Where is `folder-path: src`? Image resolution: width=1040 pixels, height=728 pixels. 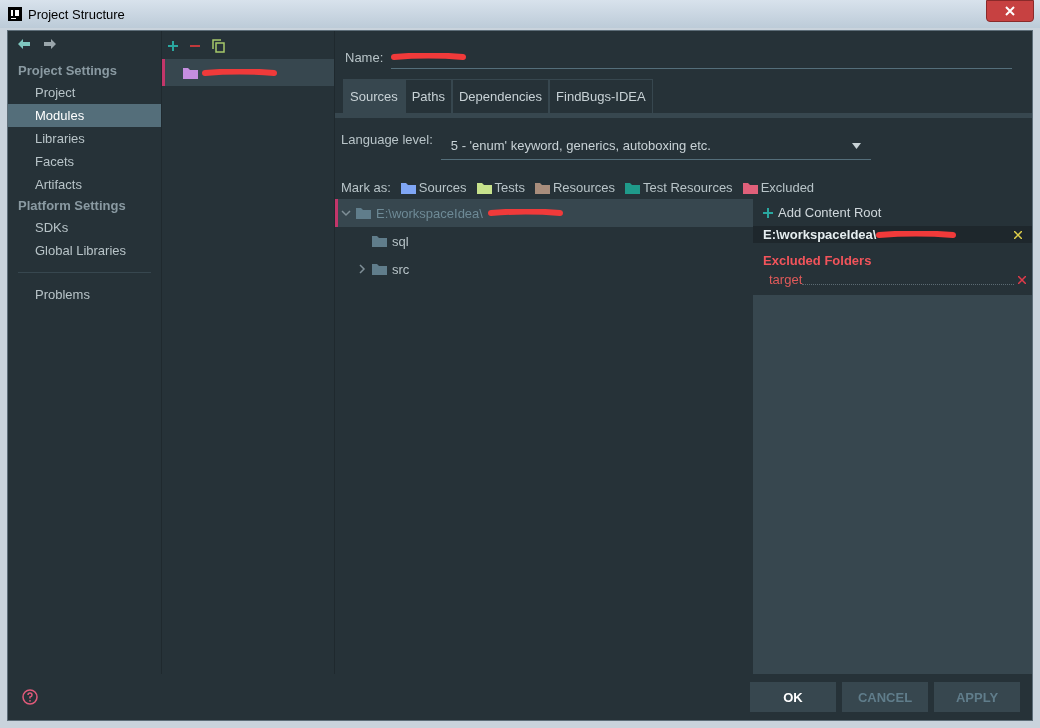
folder-path: src is located at coordinates (401, 269).